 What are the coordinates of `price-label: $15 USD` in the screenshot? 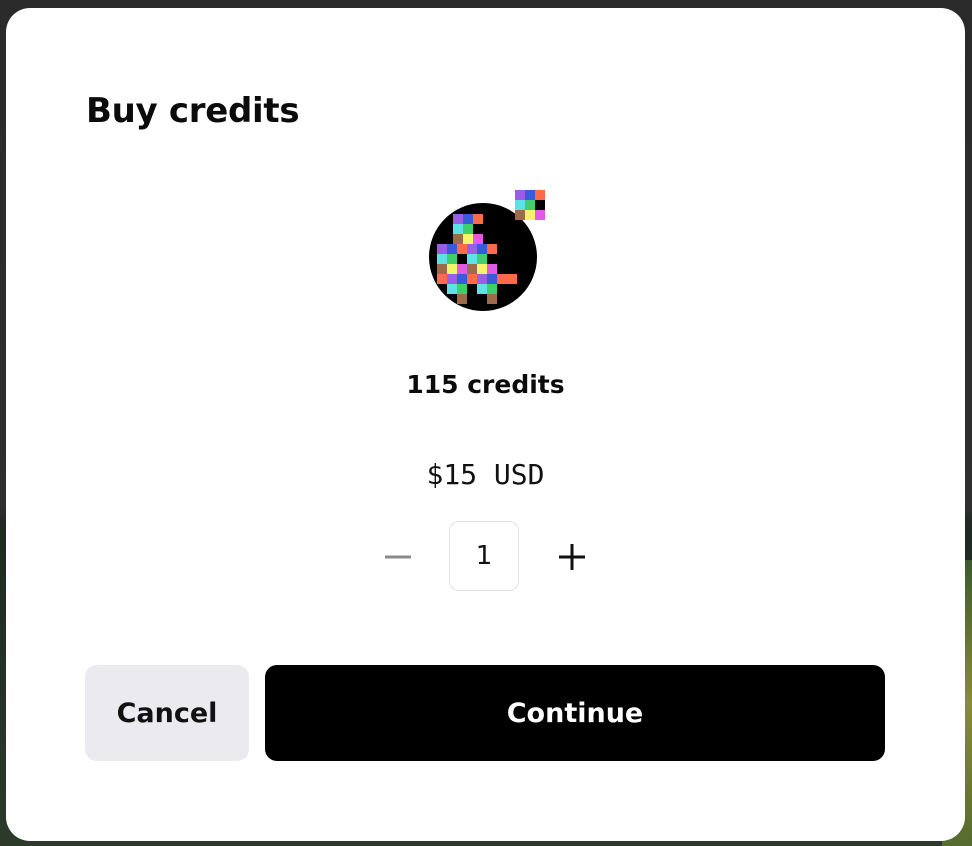 It's located at (485, 474).